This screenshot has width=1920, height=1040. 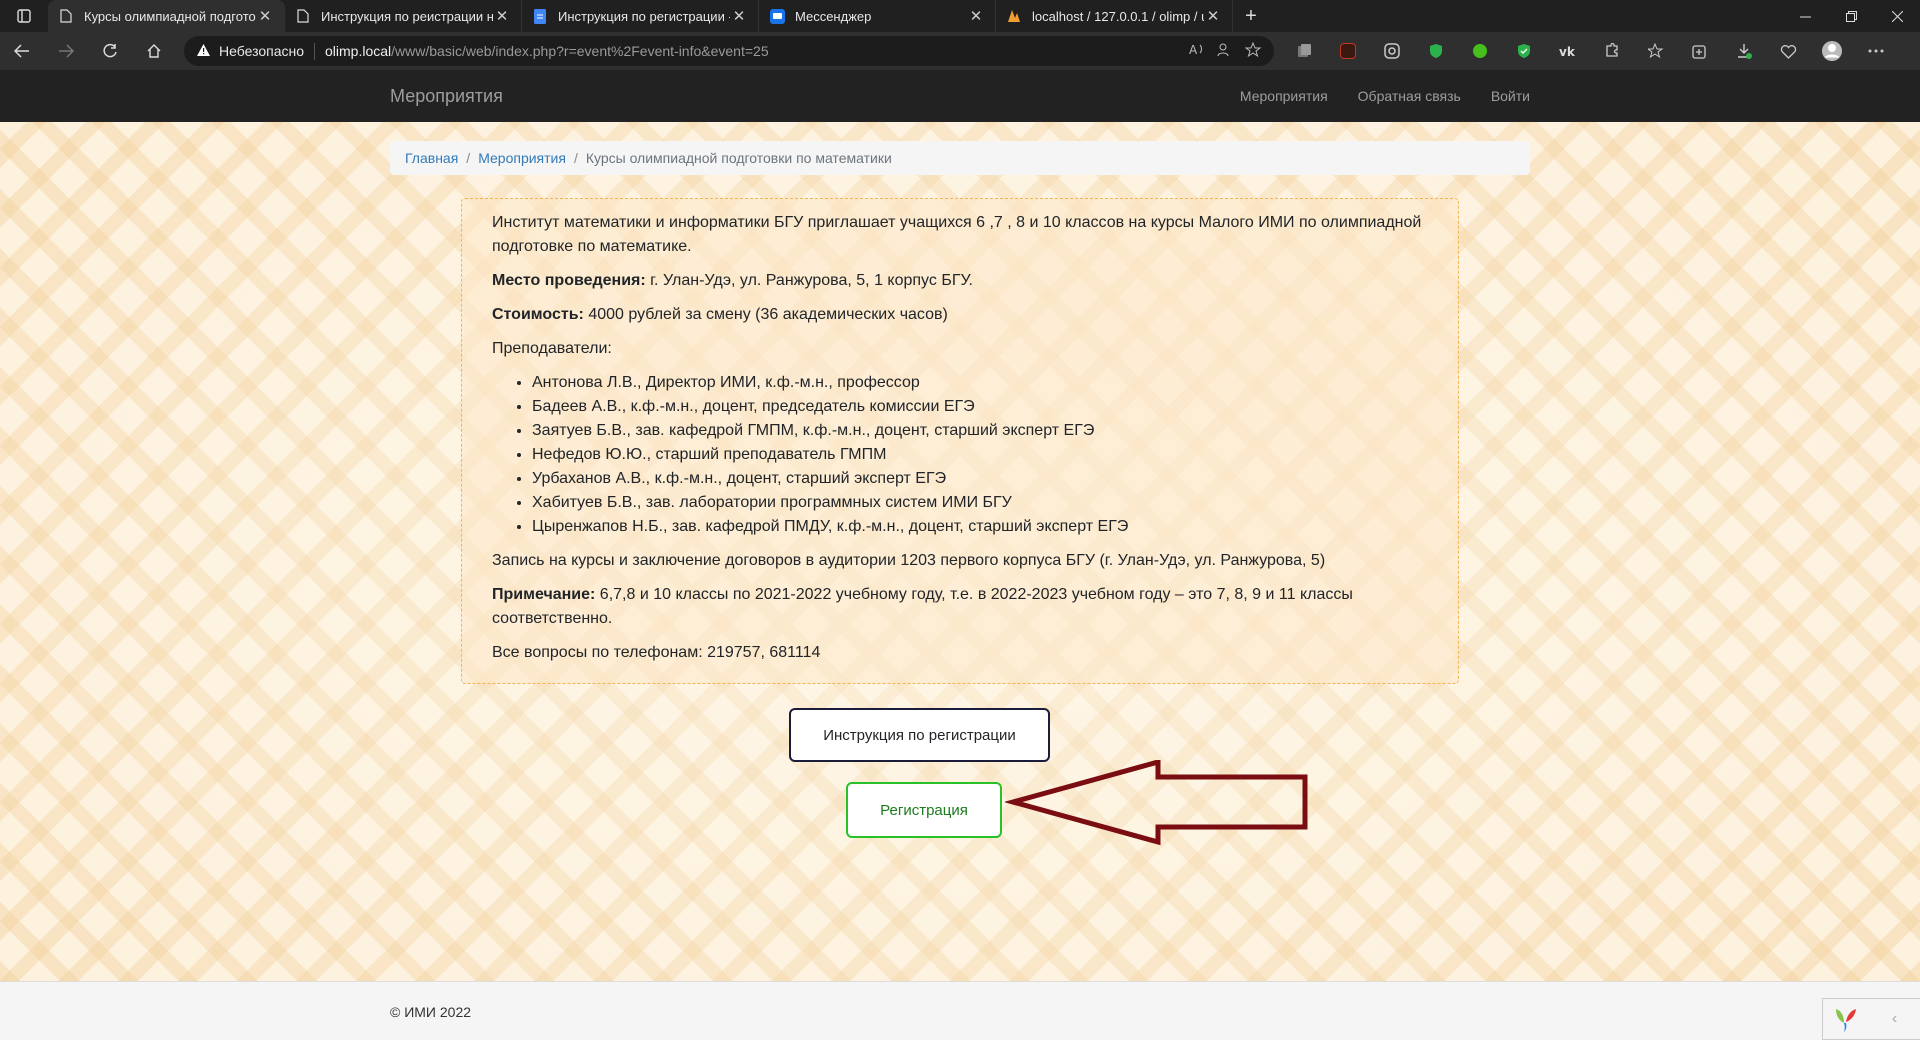 What do you see at coordinates (1014, 16) in the screenshot?
I see `phpmyadmin-icon` at bounding box center [1014, 16].